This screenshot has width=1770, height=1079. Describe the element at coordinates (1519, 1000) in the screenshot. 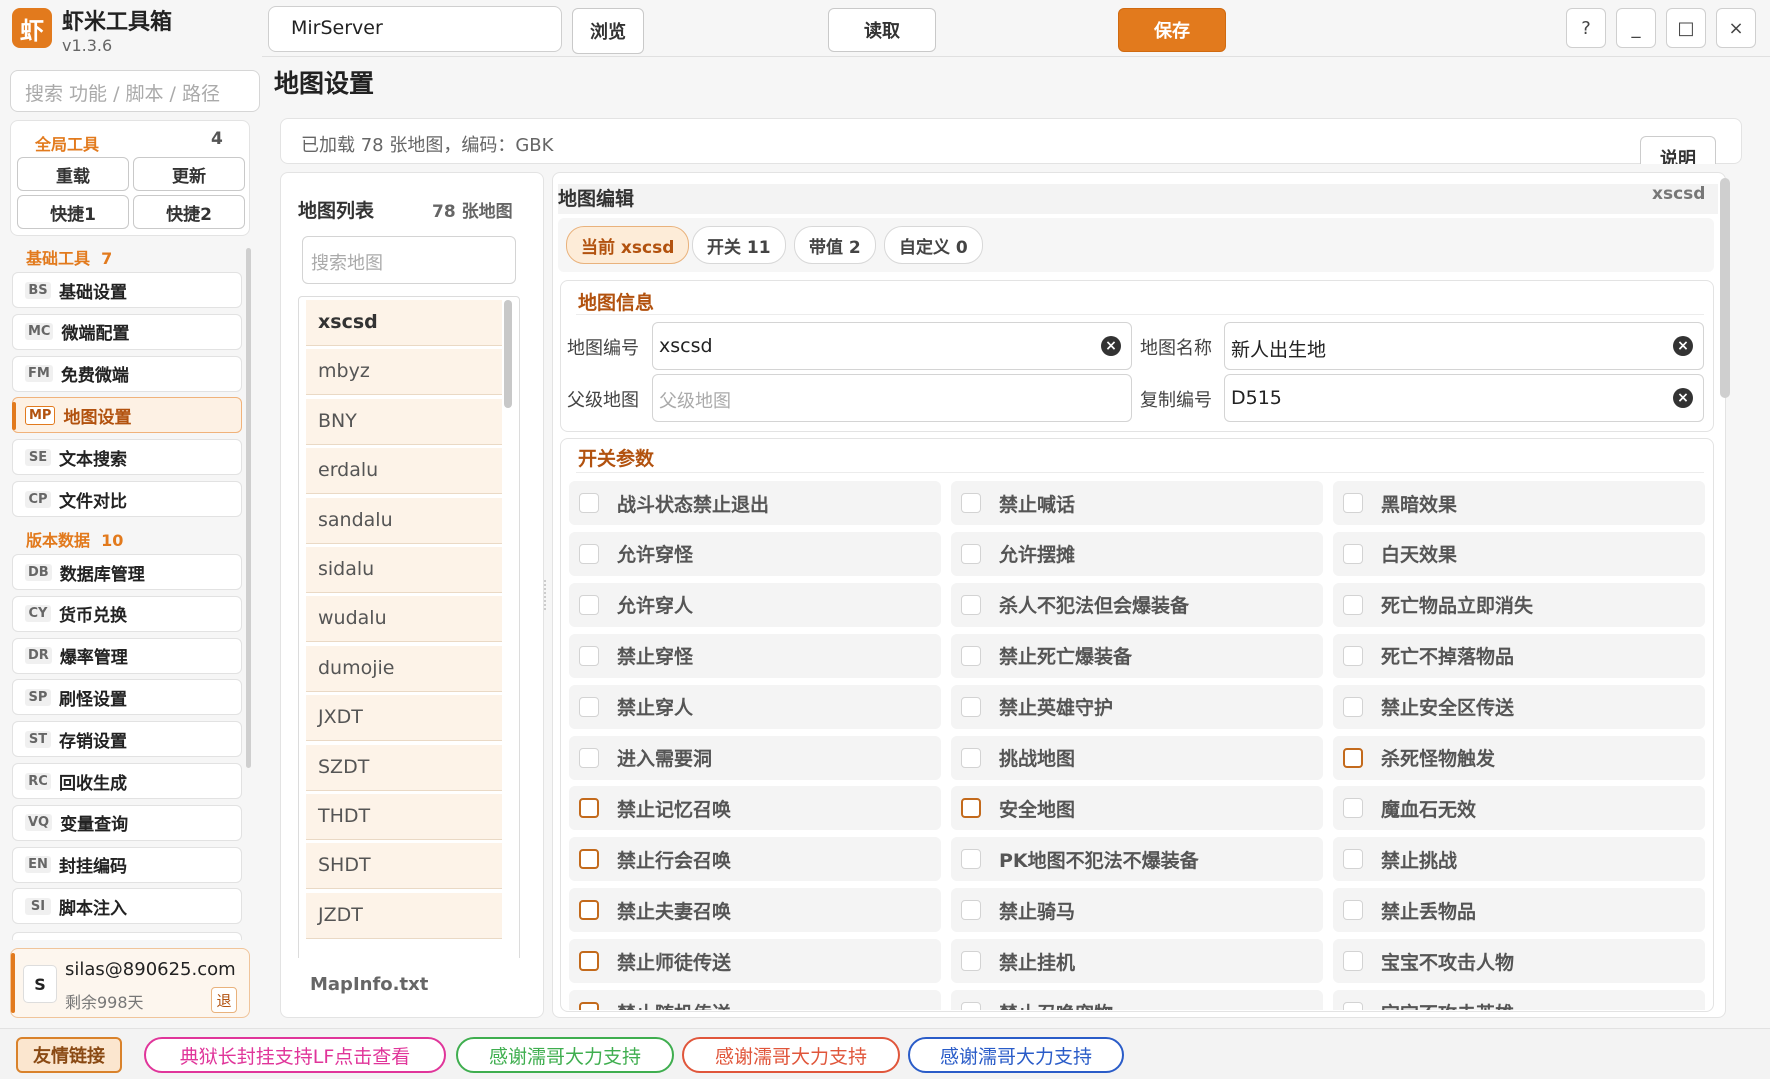

I see `switch-option: 宝宝不攻击英雄` at that location.